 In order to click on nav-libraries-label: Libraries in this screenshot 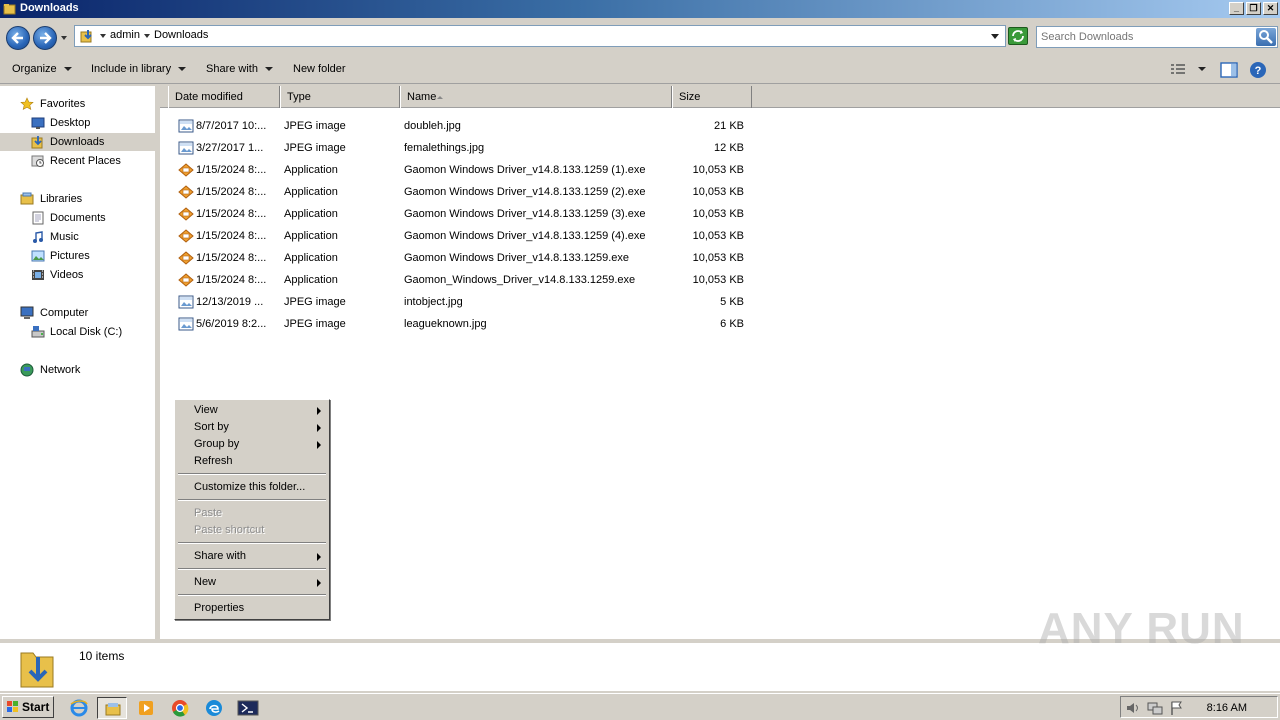, I will do `click(61, 199)`.